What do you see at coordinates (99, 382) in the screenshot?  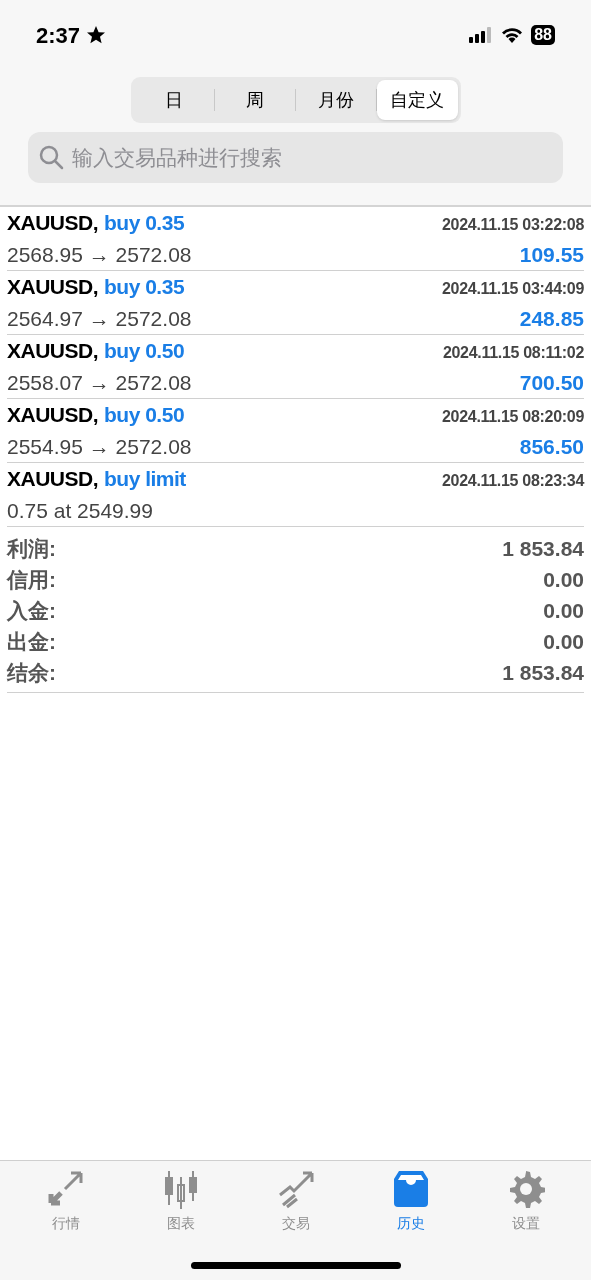 I see `price-range: 2558.07 → 2572.08` at bounding box center [99, 382].